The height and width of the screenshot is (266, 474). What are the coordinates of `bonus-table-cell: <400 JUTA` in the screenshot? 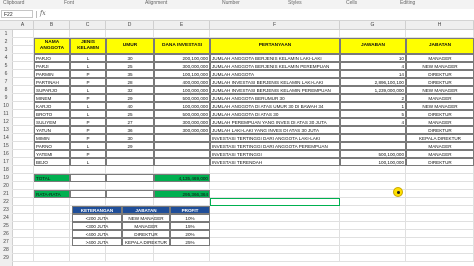 It's located at (97, 234).